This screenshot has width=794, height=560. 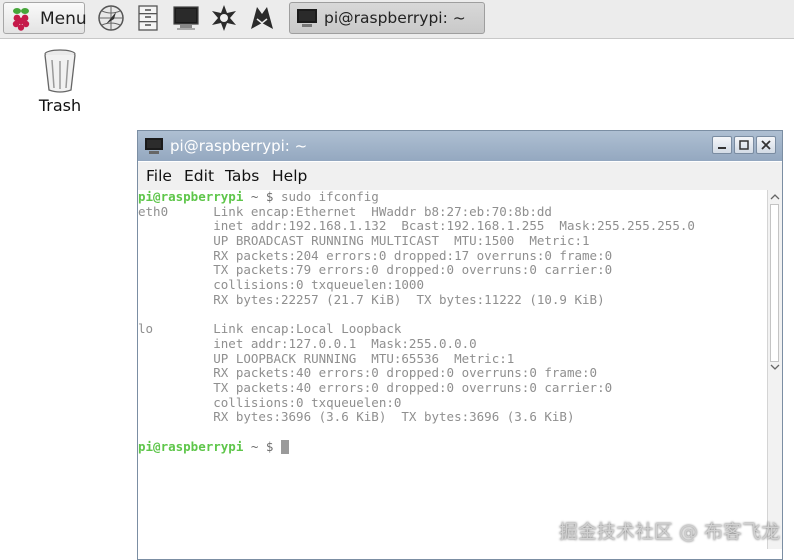 I want to click on task-label: pi@raspberrypi: ~, so click(x=395, y=18).